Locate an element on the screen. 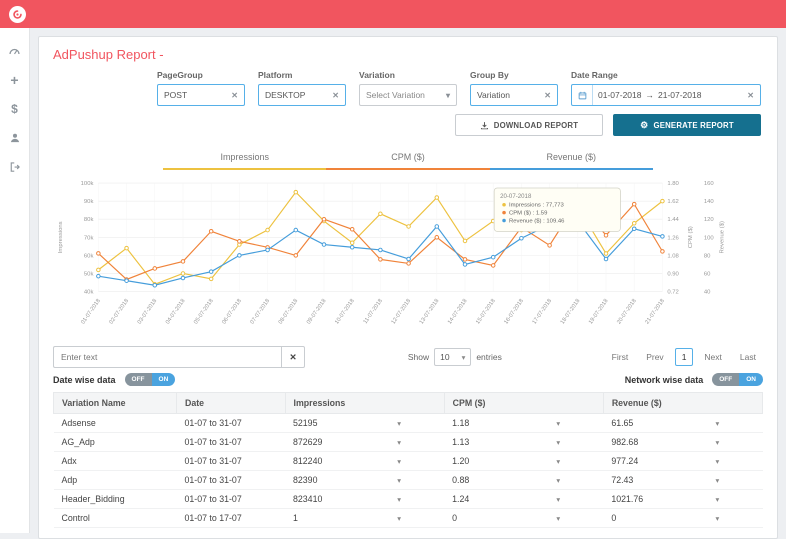  svg-text: 140 is located at coordinates (709, 202).